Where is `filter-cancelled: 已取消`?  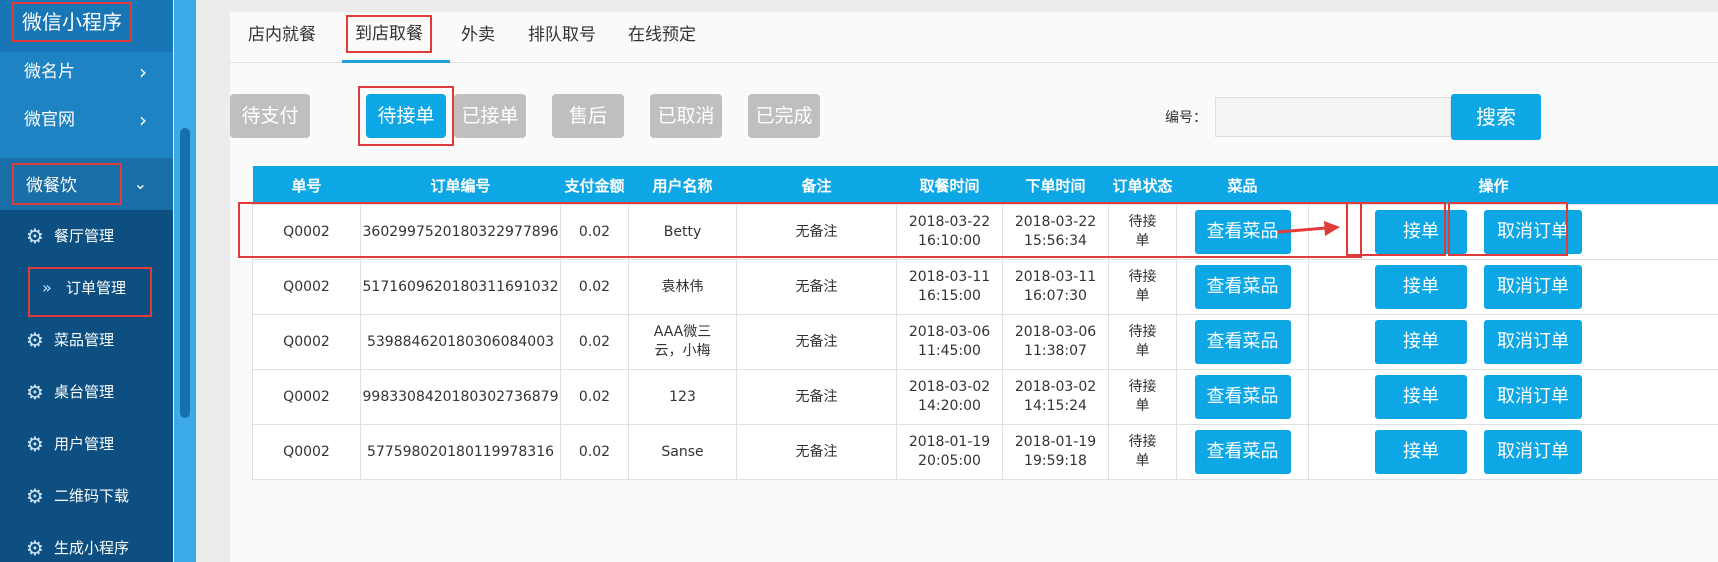
filter-cancelled: 已取消 is located at coordinates (686, 116).